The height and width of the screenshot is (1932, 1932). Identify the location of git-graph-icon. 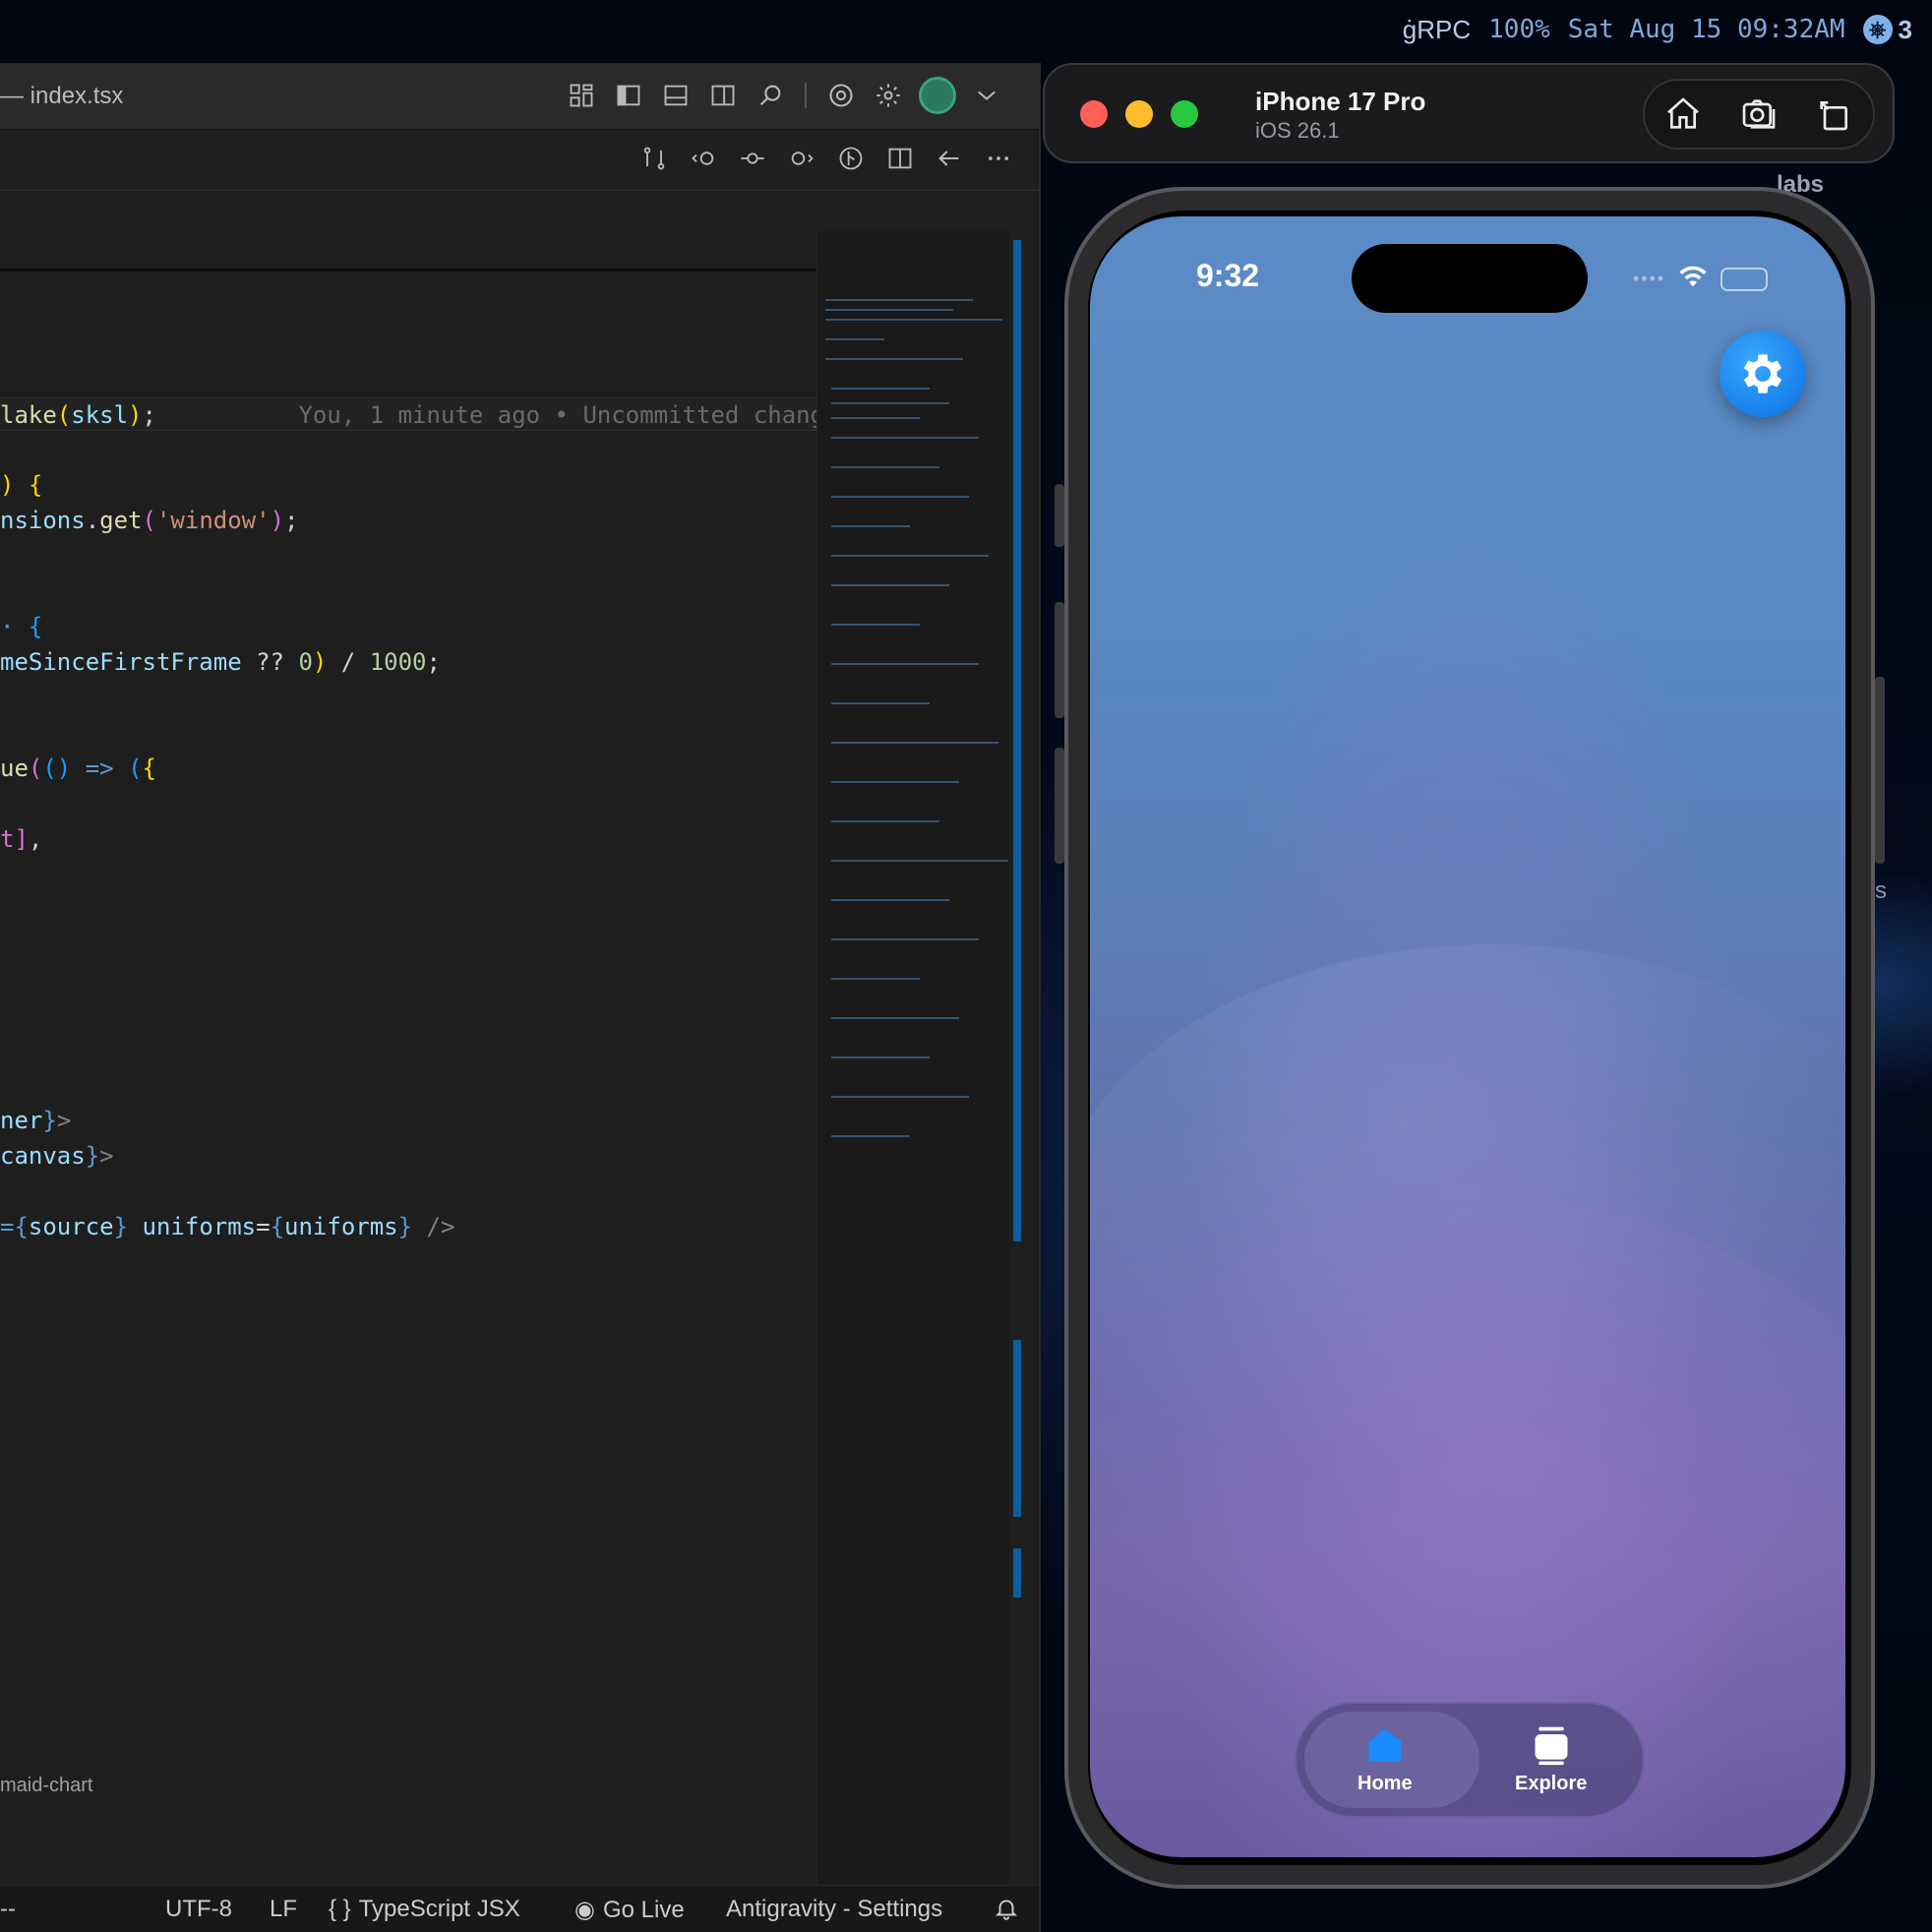
(851, 158).